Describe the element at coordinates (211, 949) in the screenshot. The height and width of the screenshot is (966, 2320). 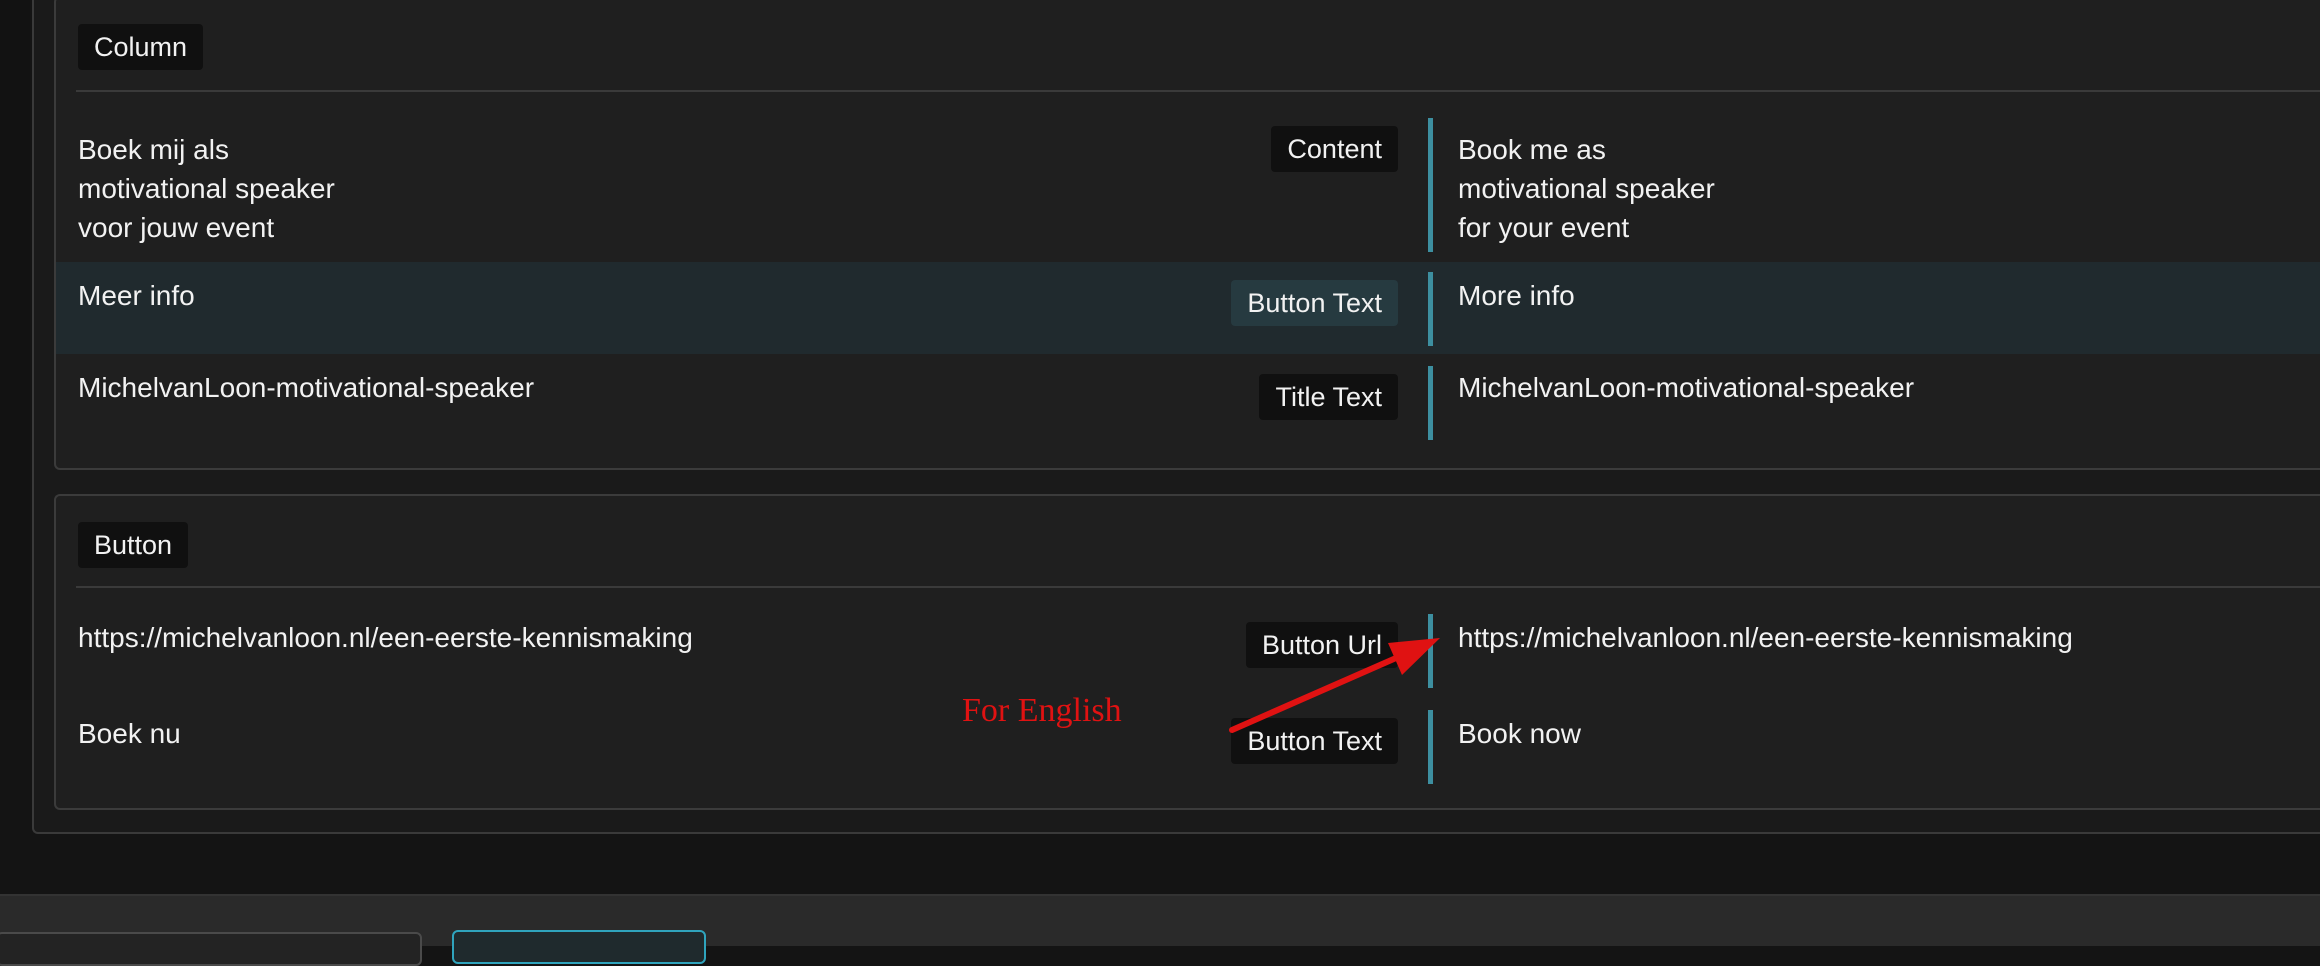
I see `secondary-action-button` at that location.